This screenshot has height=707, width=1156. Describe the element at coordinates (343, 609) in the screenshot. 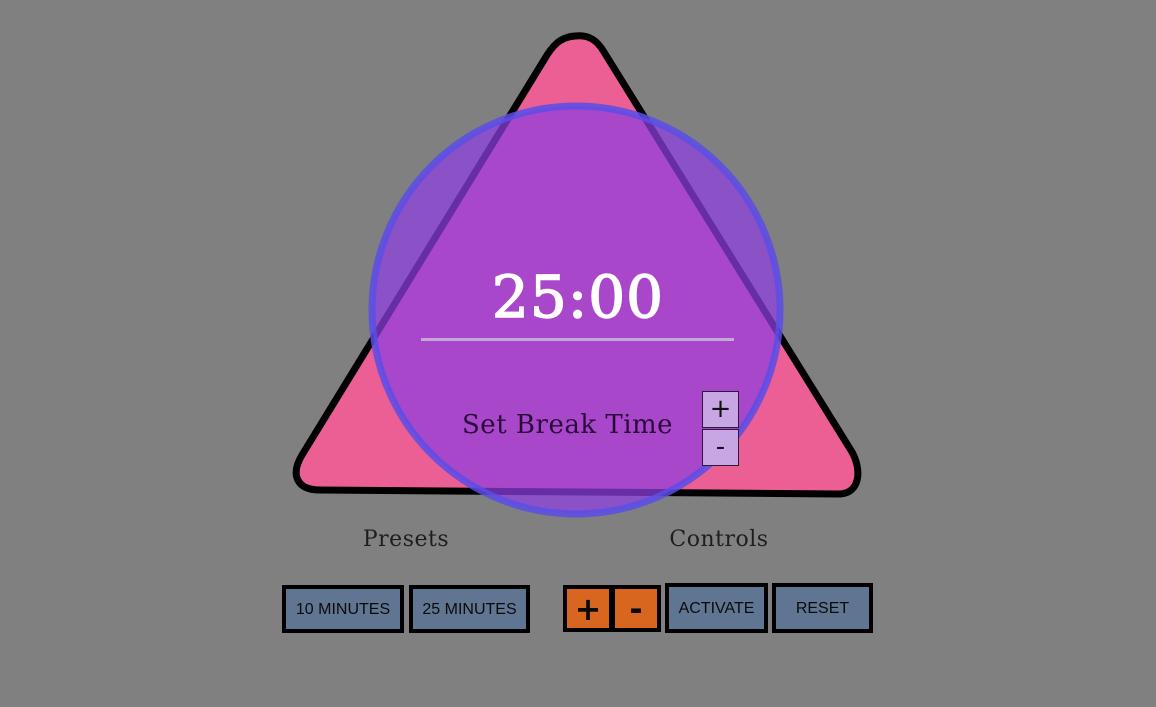

I see `preset-10-minutes-button: 10 MINUTES` at that location.